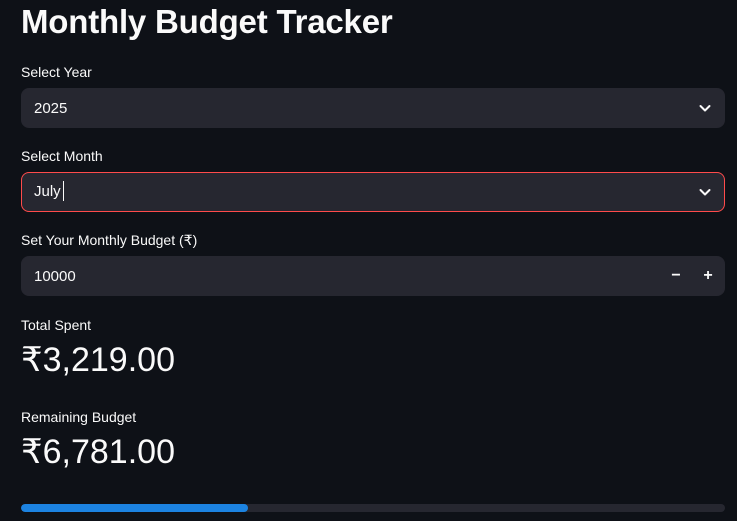  What do you see at coordinates (98, 360) in the screenshot?
I see `total-spent-value: ₹3,219.00` at bounding box center [98, 360].